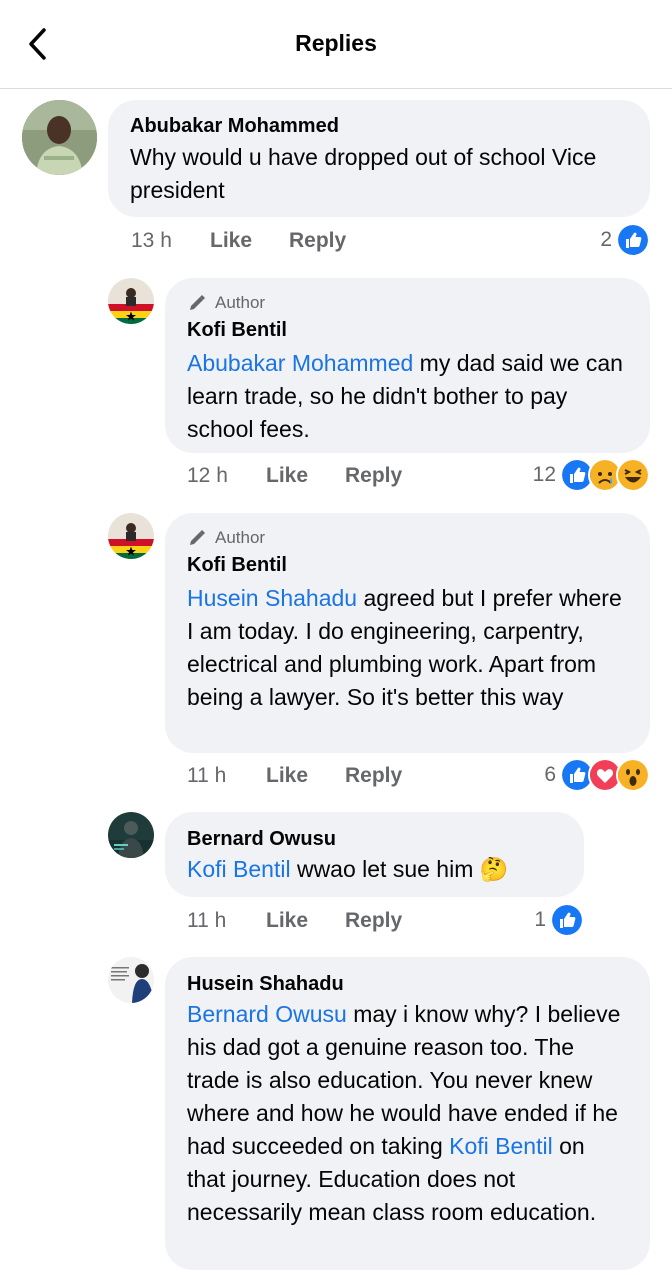  I want to click on top-bar: Replies, so click(336, 44).